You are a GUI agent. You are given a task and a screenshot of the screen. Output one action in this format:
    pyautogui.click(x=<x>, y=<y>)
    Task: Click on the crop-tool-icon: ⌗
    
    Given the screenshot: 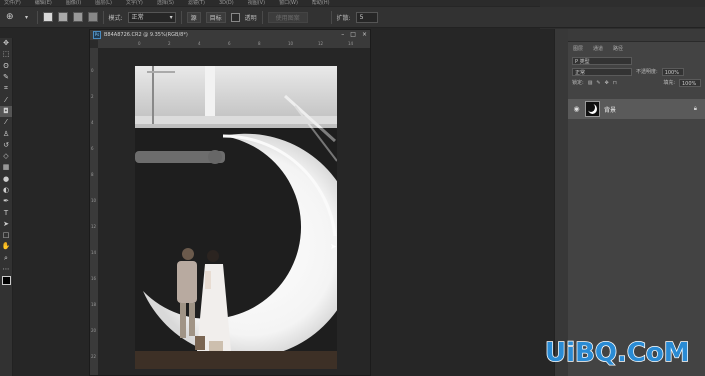 What is the action you would take?
    pyautogui.click(x=6, y=88)
    